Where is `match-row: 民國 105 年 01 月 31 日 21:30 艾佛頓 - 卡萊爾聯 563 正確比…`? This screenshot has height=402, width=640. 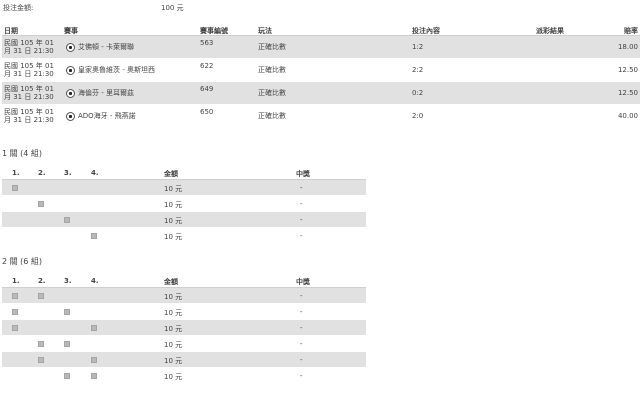 match-row: 民國 105 年 01 月 31 日 21:30 艾佛頓 - 卡萊爾聯 563 正確比… is located at coordinates (321, 47).